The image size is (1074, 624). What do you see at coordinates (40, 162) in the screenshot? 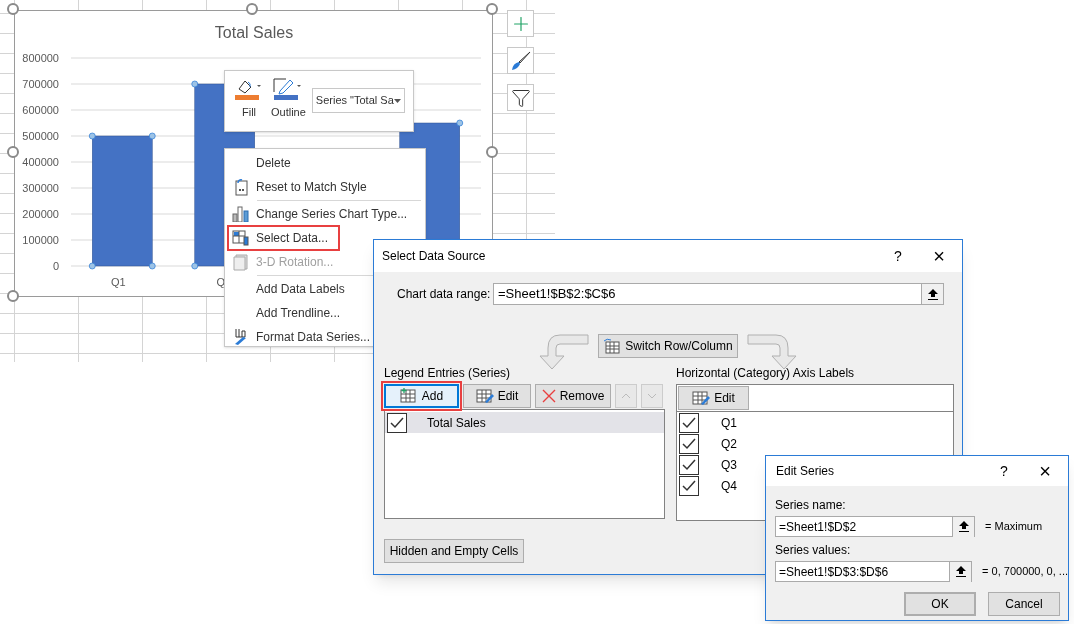
I see `axis-tick-label: 400000` at bounding box center [40, 162].